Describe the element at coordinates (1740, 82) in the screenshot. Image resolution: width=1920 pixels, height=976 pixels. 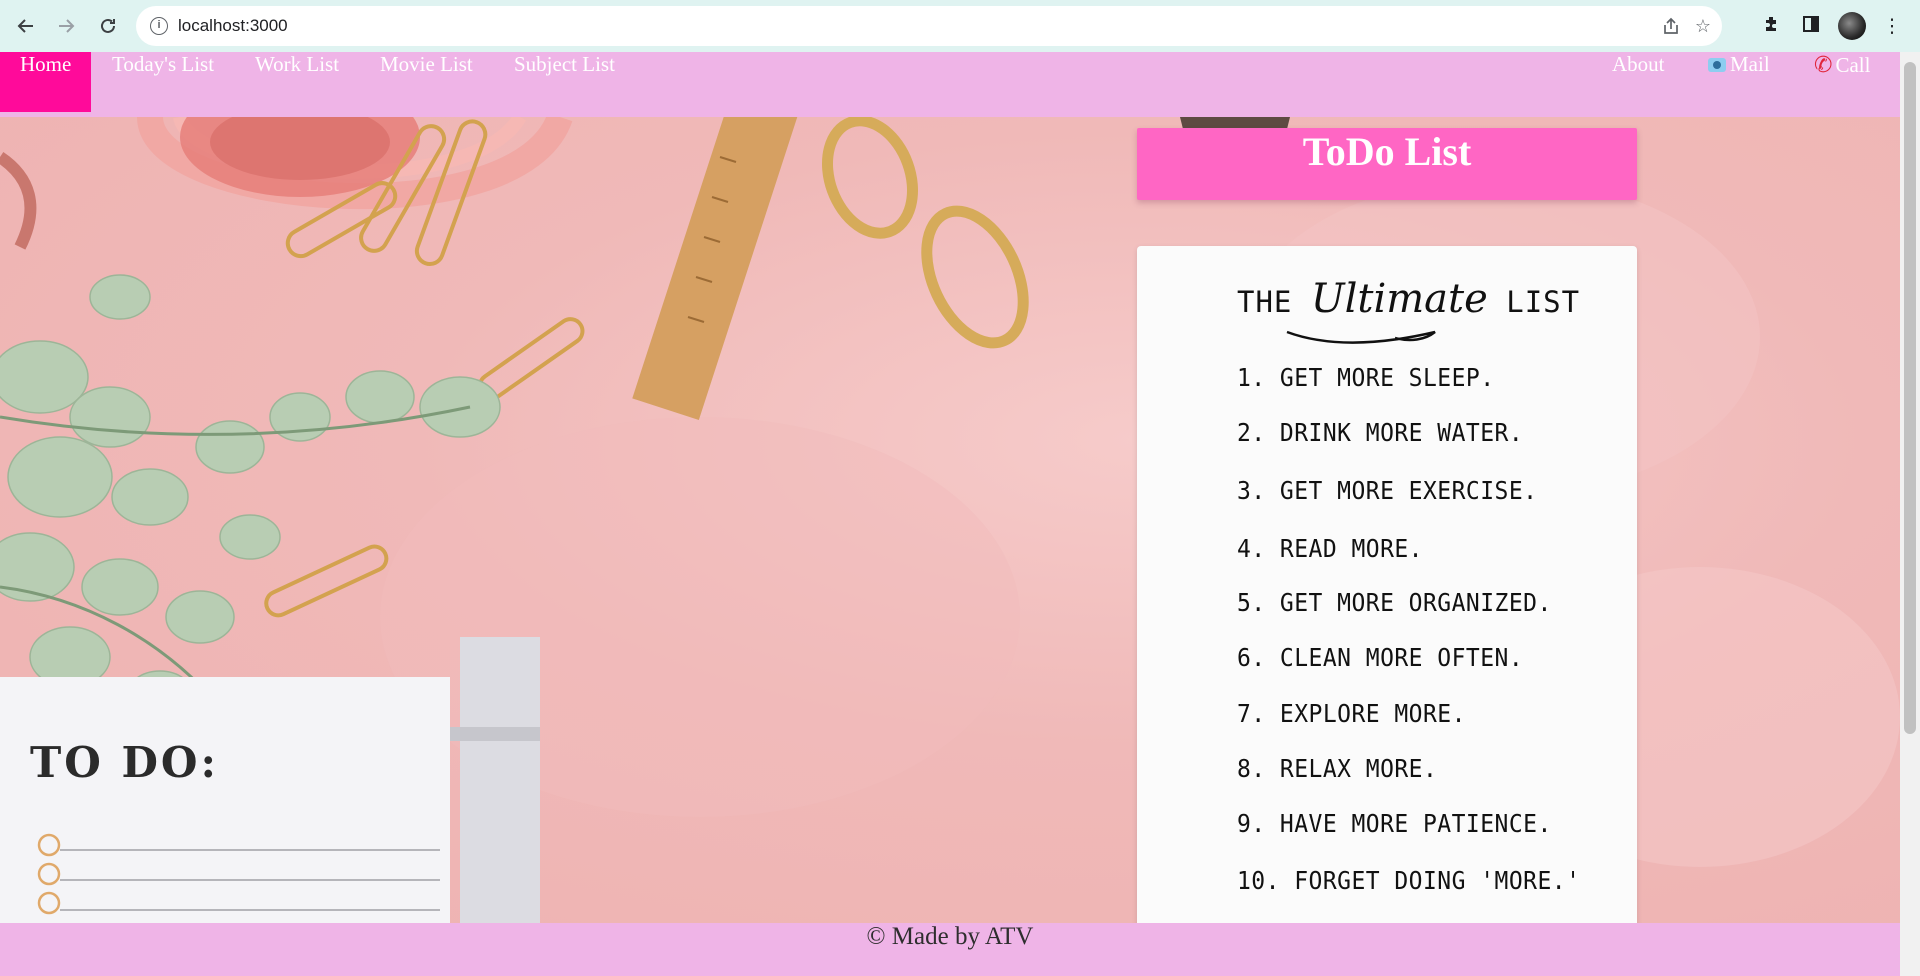
I see `nav-mail: Mail` at that location.